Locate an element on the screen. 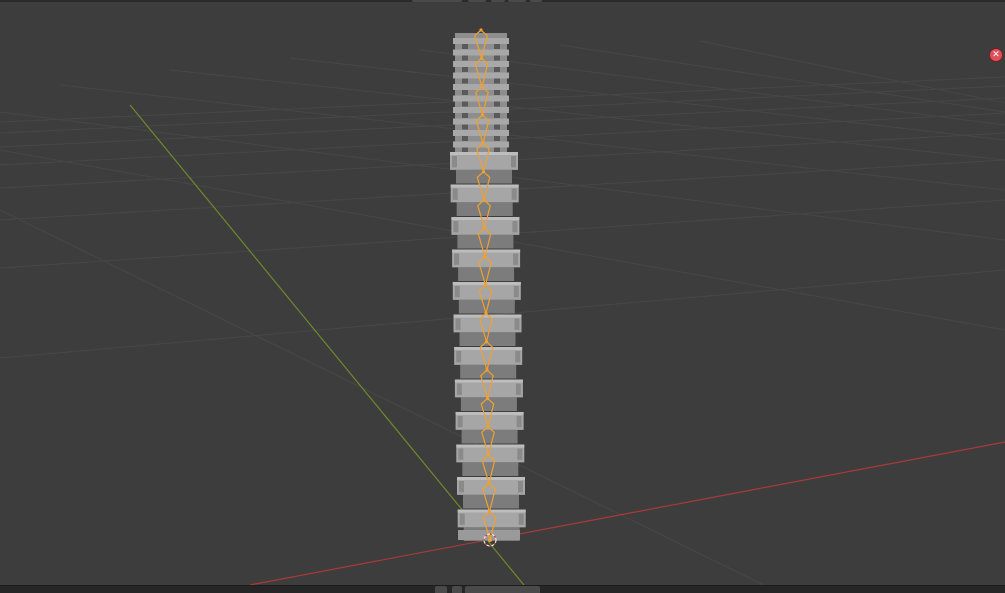  footer-strip is located at coordinates (502, 589).